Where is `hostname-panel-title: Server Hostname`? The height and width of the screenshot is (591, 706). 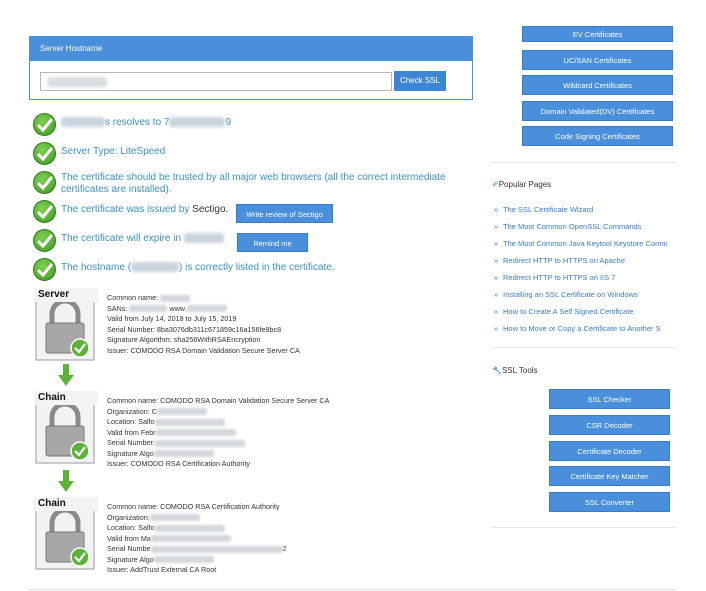
hostname-panel-title: Server Hostname is located at coordinates (251, 49).